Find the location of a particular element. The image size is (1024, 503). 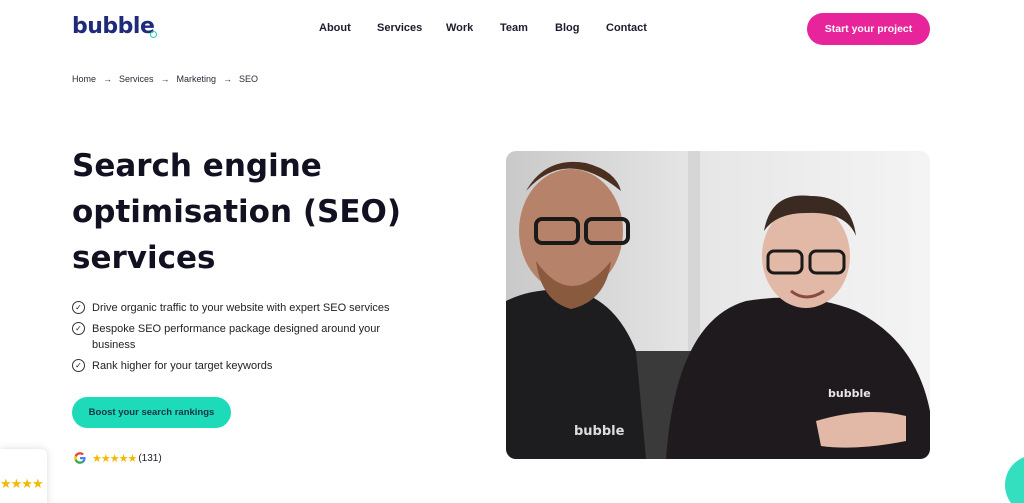

nav-team: Team is located at coordinates (514, 28).